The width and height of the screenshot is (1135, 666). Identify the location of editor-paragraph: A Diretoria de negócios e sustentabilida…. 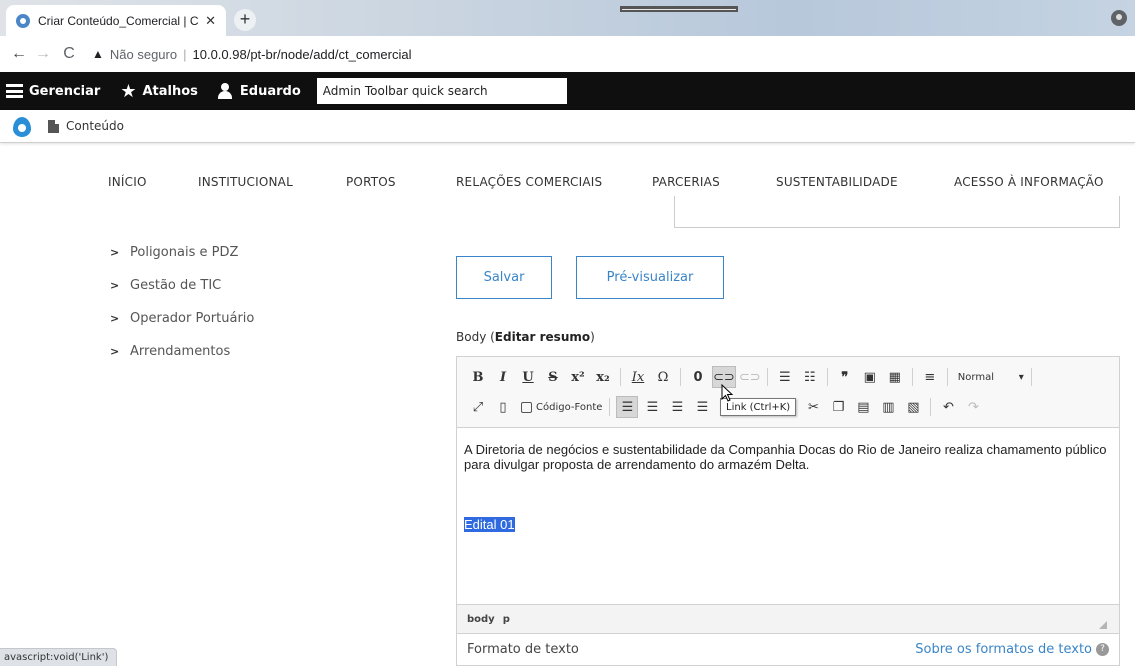
(788, 457).